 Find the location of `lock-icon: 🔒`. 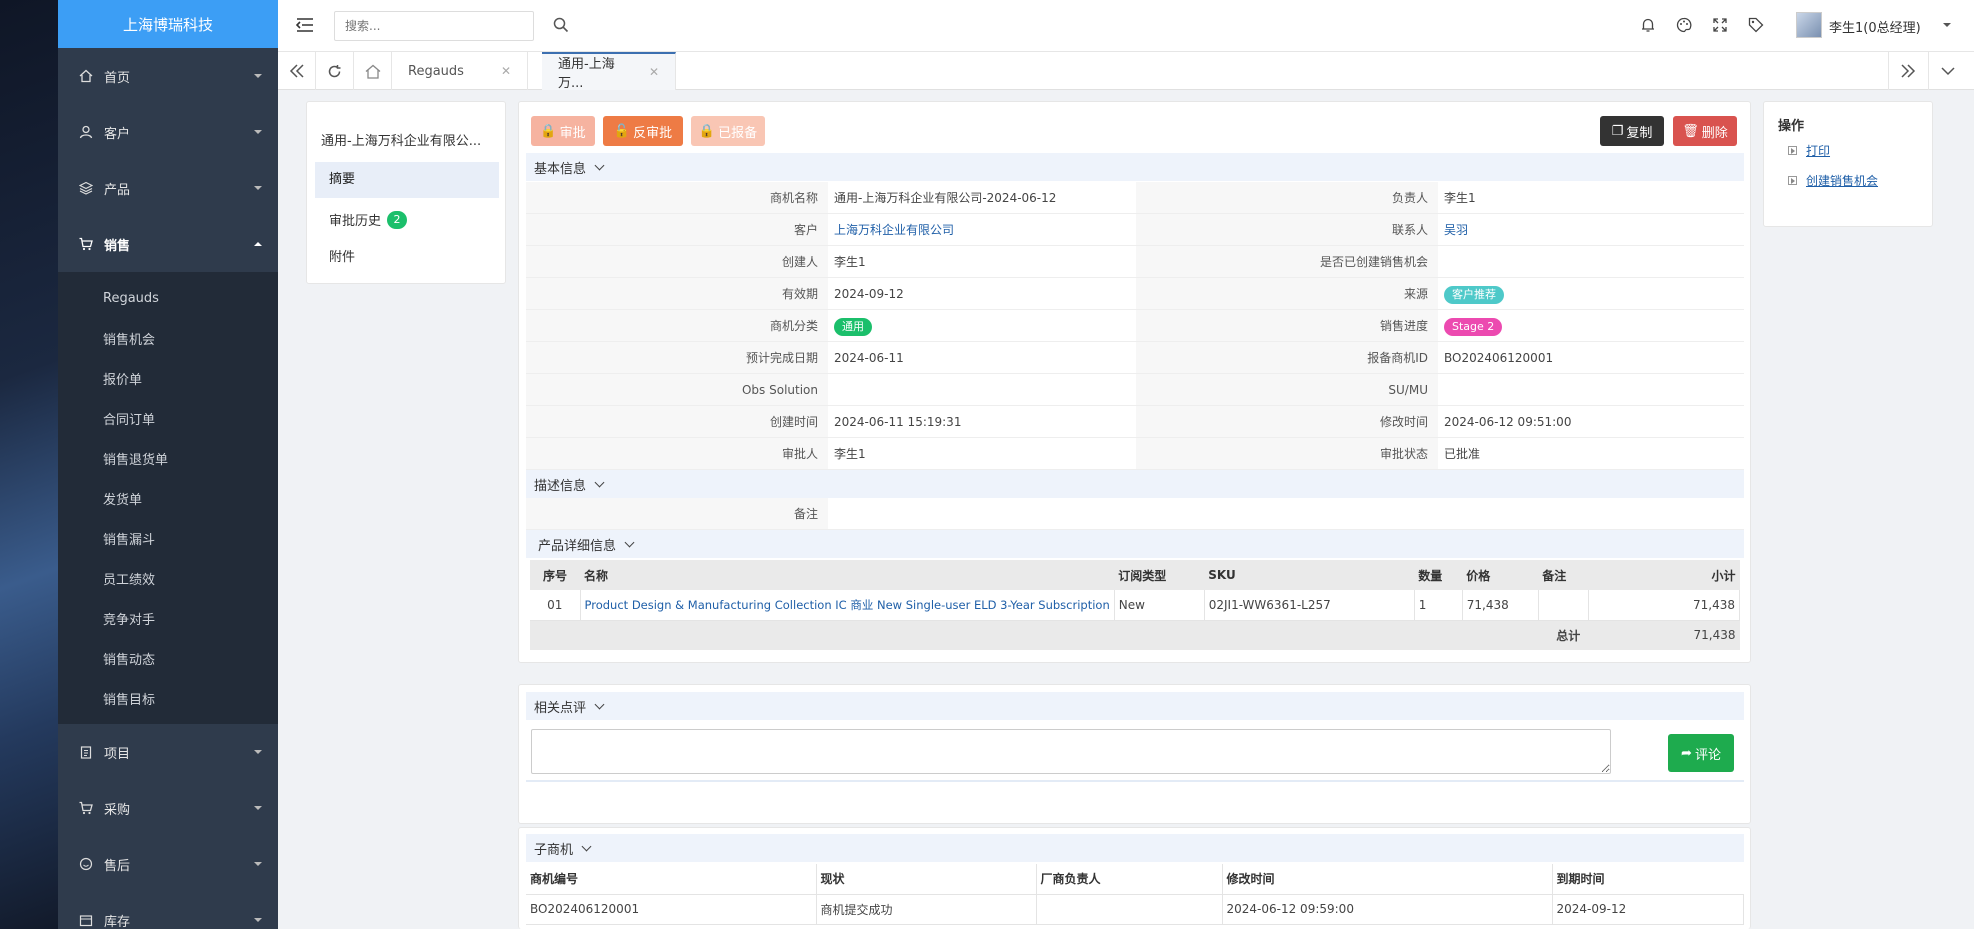

lock-icon: 🔒 is located at coordinates (548, 131).